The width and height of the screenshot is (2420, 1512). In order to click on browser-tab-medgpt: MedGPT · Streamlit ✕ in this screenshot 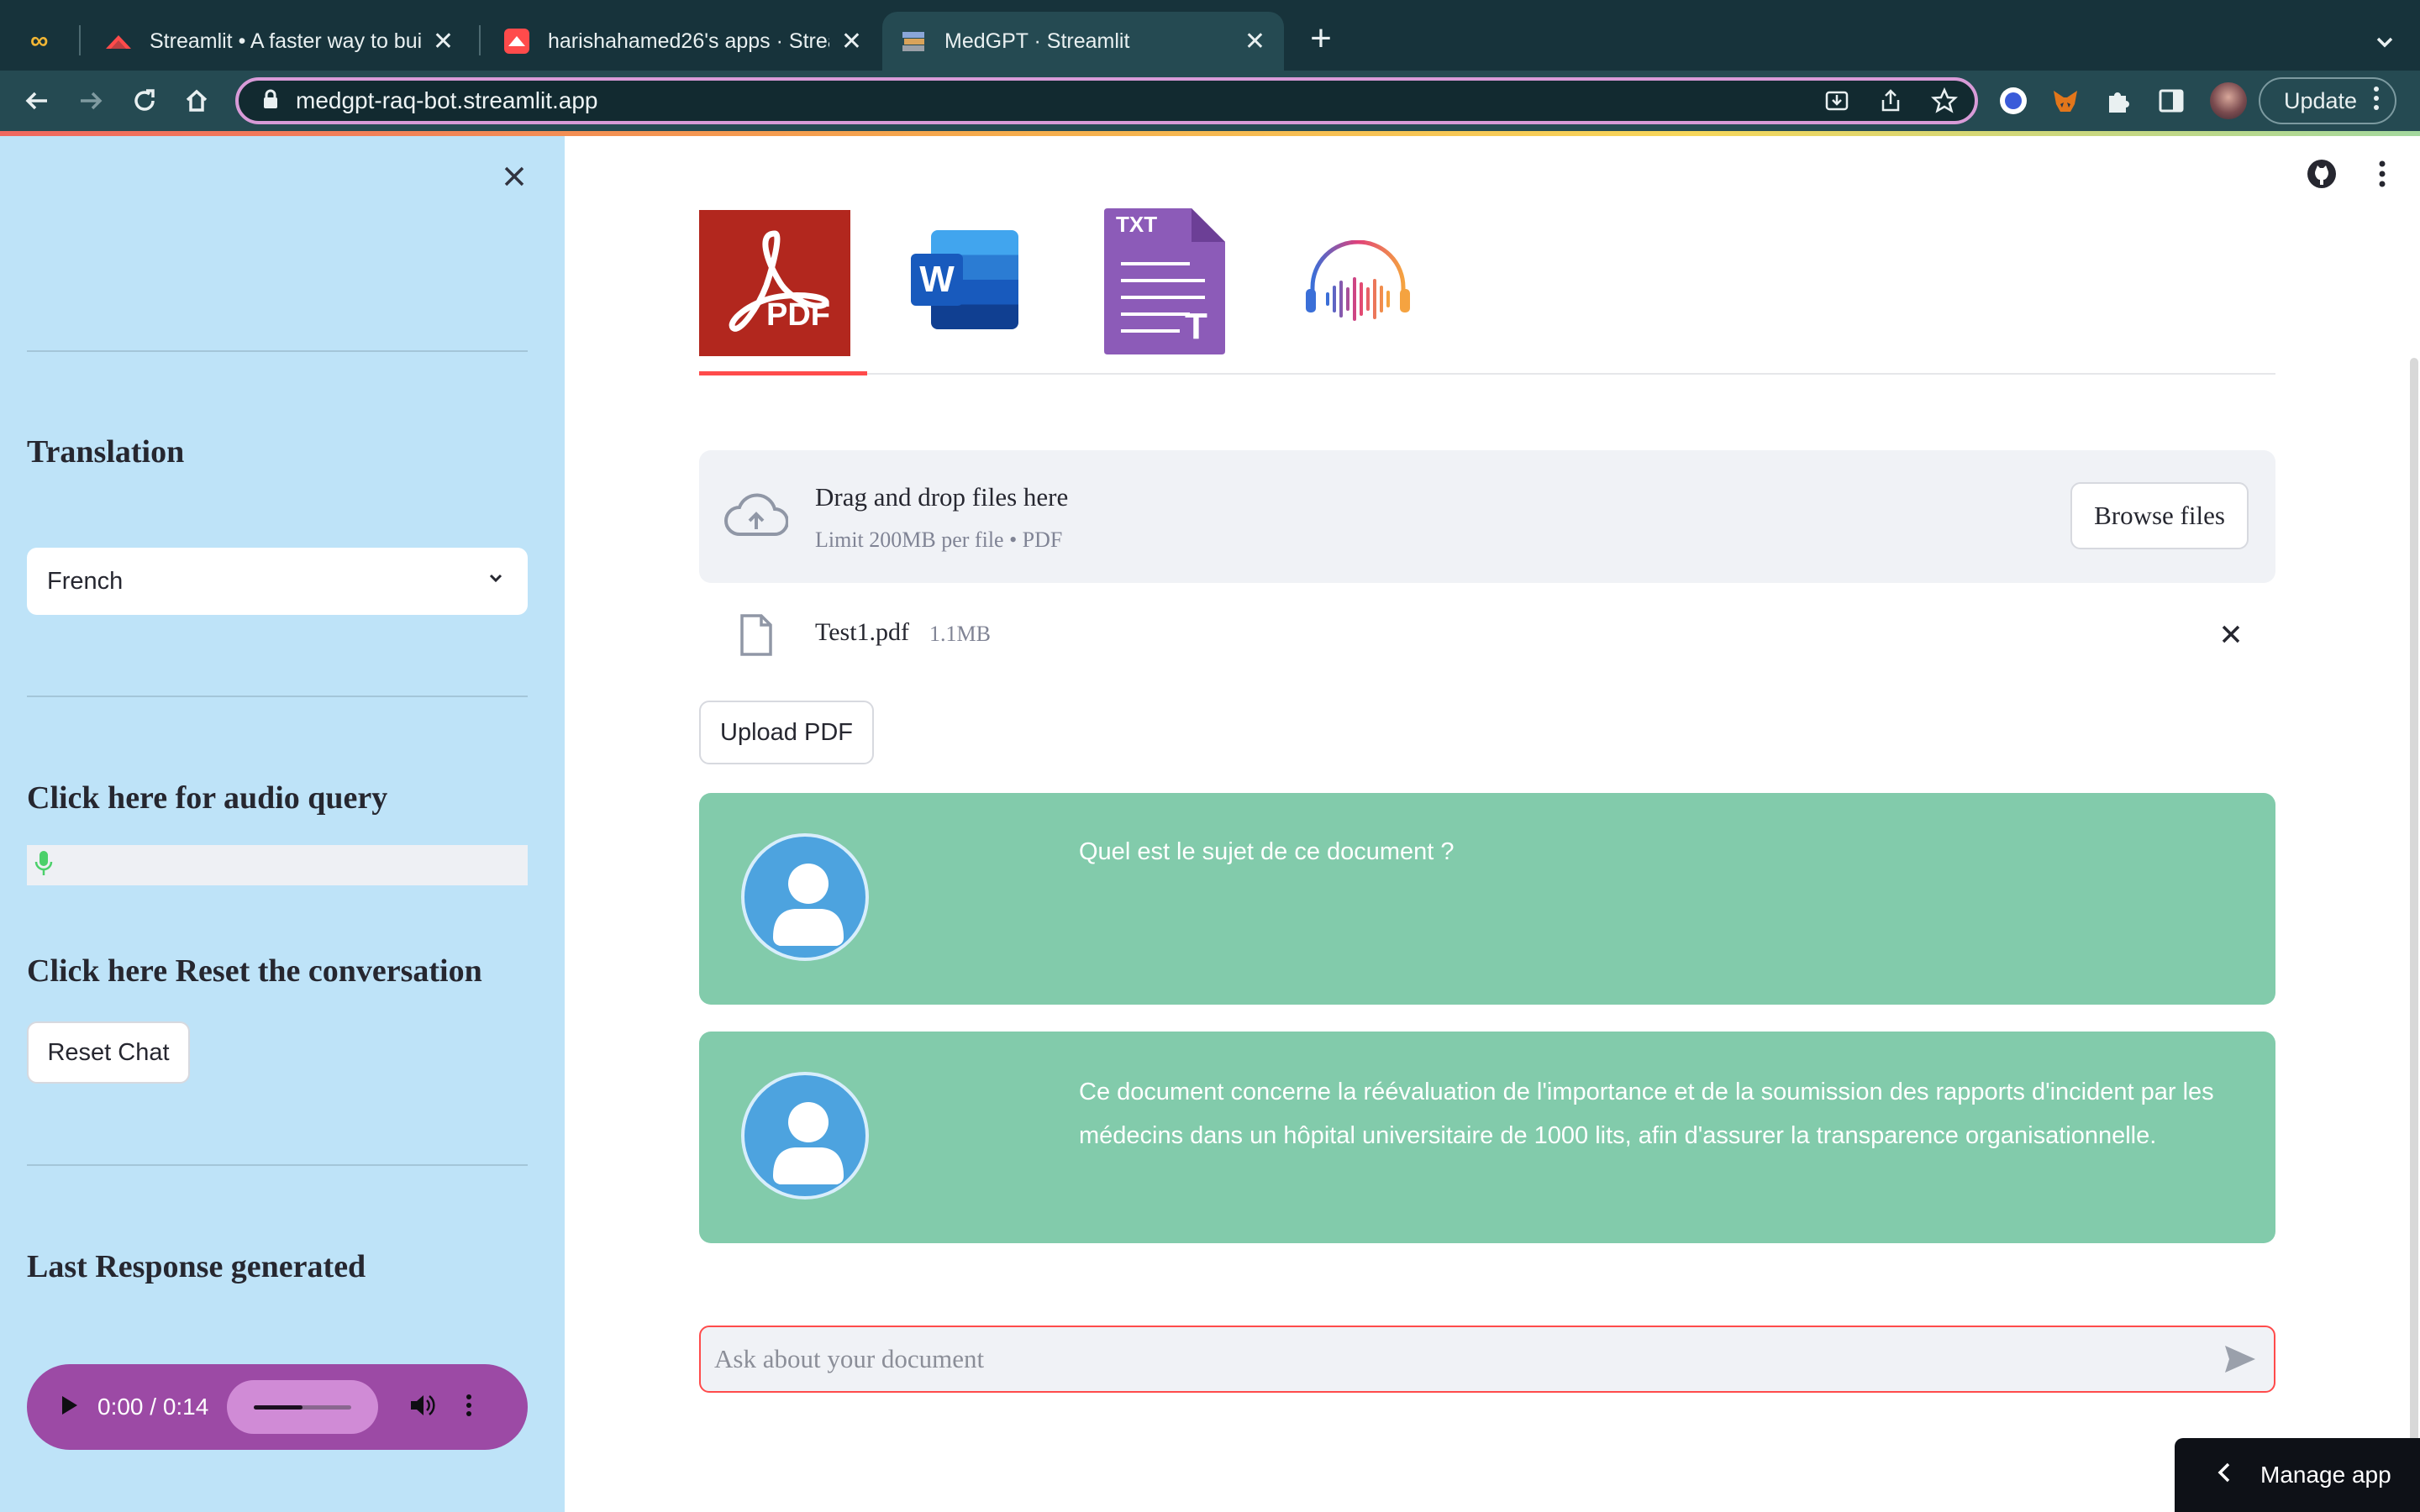, I will do `click(1083, 41)`.